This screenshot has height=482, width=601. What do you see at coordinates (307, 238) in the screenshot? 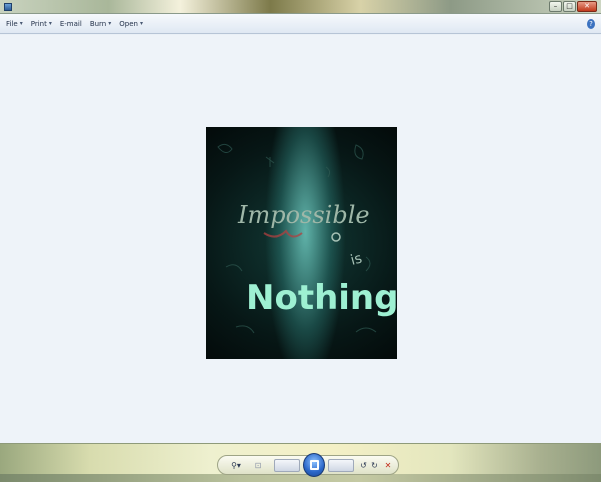
I see `photo-artwork: Impossible is Nothing` at bounding box center [307, 238].